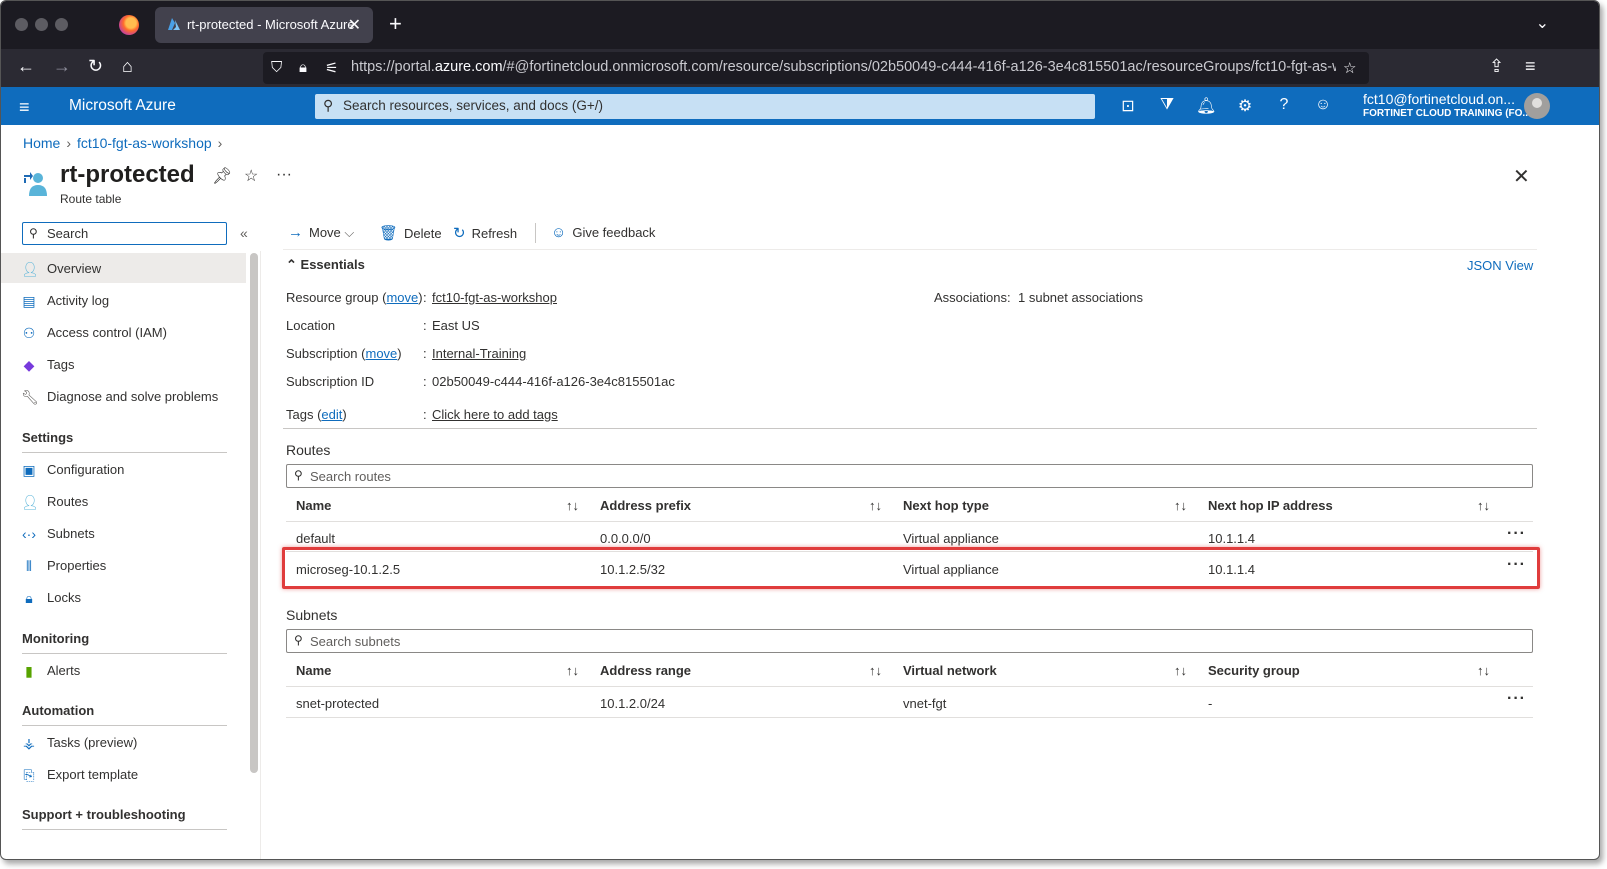  What do you see at coordinates (95, 66) in the screenshot?
I see `reload-icon: ↻` at bounding box center [95, 66].